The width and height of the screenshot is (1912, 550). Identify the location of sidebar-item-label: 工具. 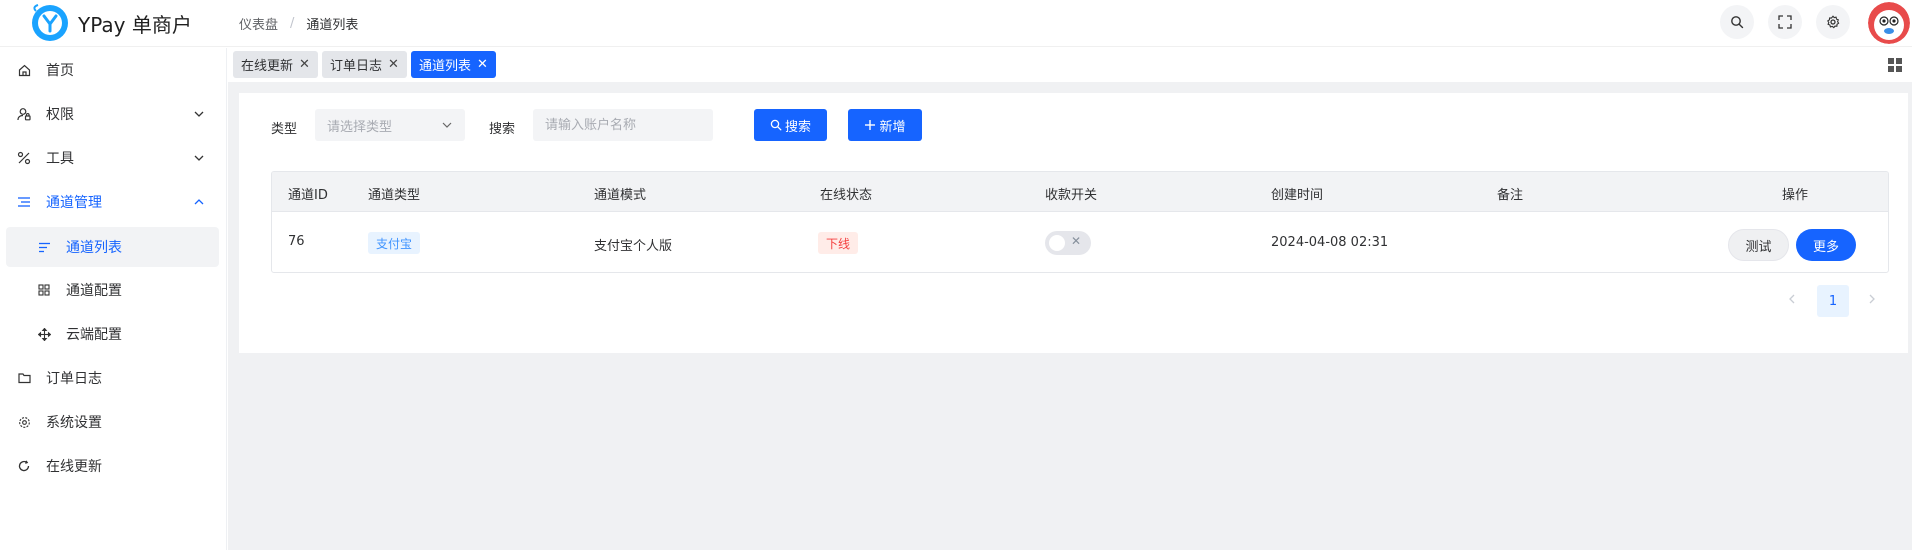
(60, 159).